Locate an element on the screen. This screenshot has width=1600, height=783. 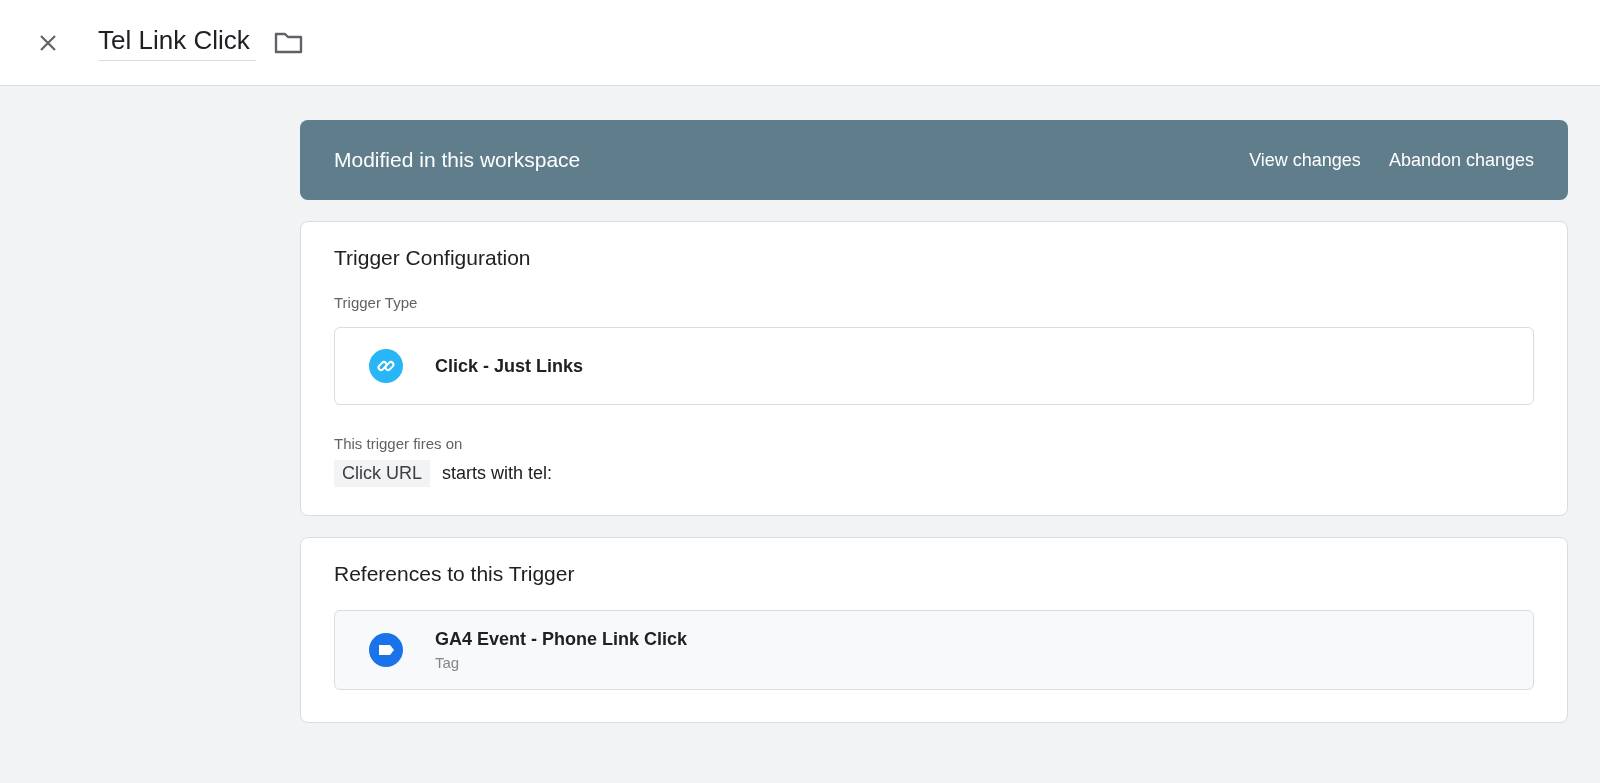
section-title: References to this Trigger is located at coordinates (455, 574).